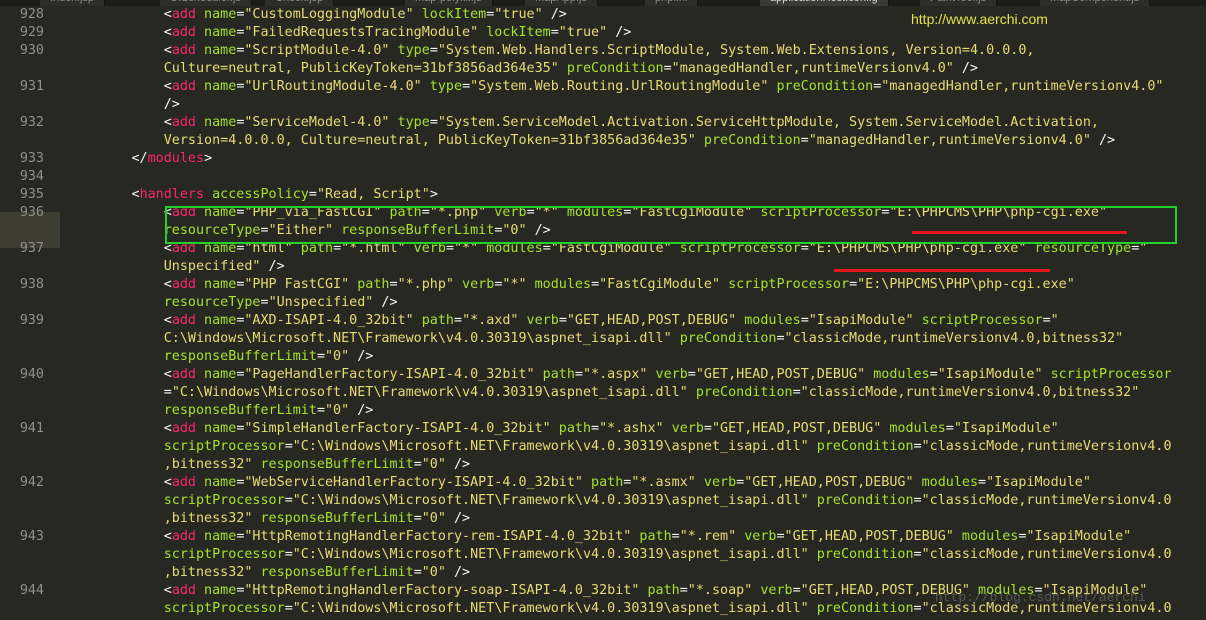 The image size is (1206, 620). What do you see at coordinates (1054, 320) in the screenshot?
I see `code-token: "` at bounding box center [1054, 320].